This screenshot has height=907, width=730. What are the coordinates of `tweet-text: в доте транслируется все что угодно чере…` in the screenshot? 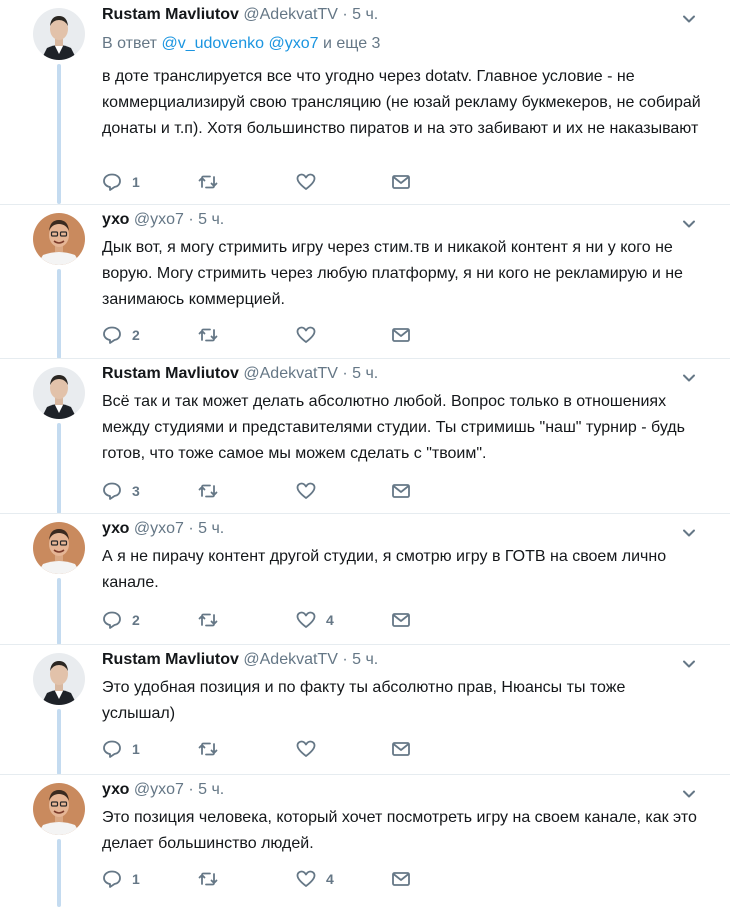 It's located at (401, 102).